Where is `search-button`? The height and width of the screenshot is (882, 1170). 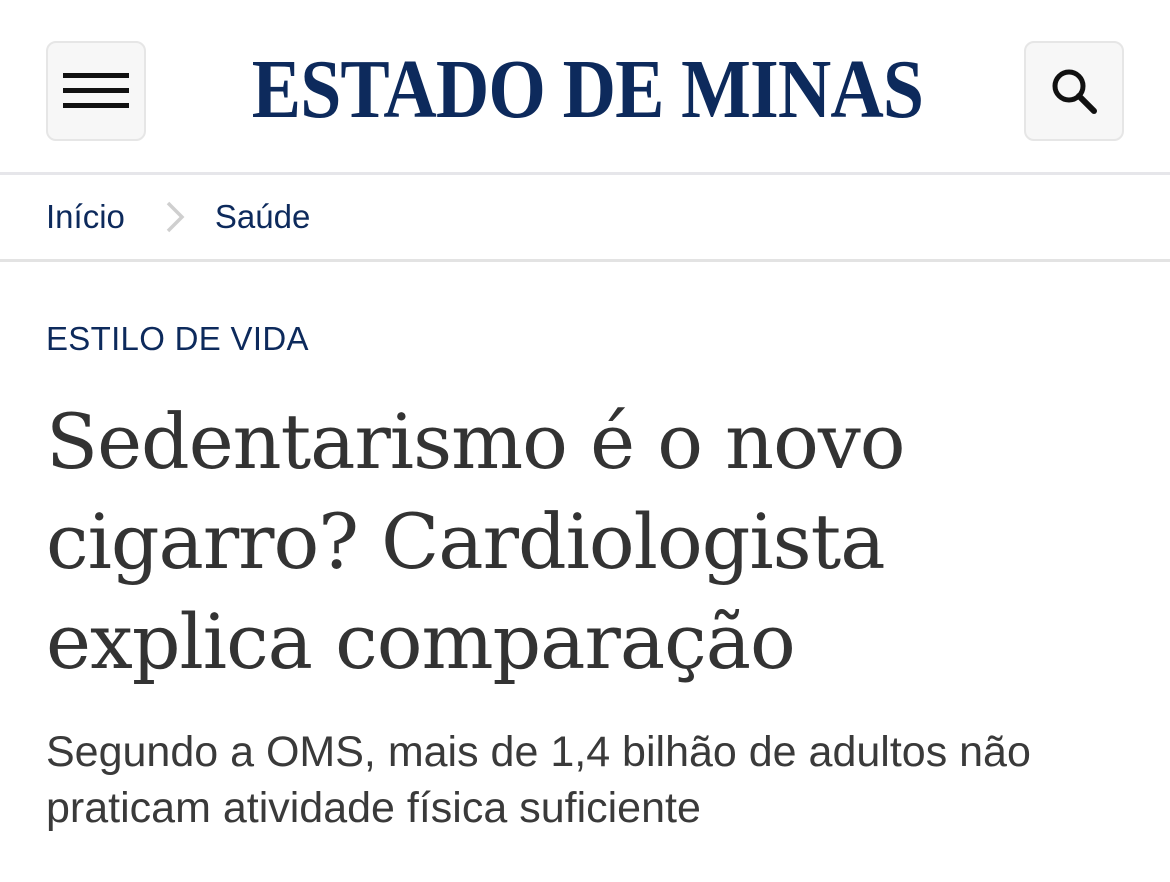 search-button is located at coordinates (1074, 91).